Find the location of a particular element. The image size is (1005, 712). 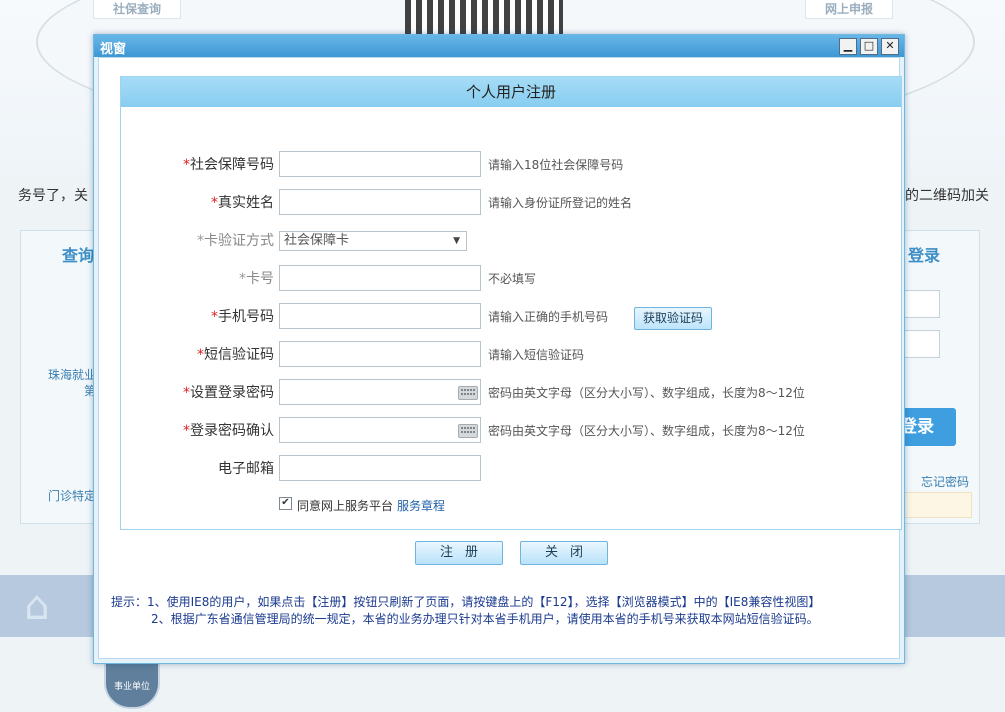

phone-input is located at coordinates (380, 316).